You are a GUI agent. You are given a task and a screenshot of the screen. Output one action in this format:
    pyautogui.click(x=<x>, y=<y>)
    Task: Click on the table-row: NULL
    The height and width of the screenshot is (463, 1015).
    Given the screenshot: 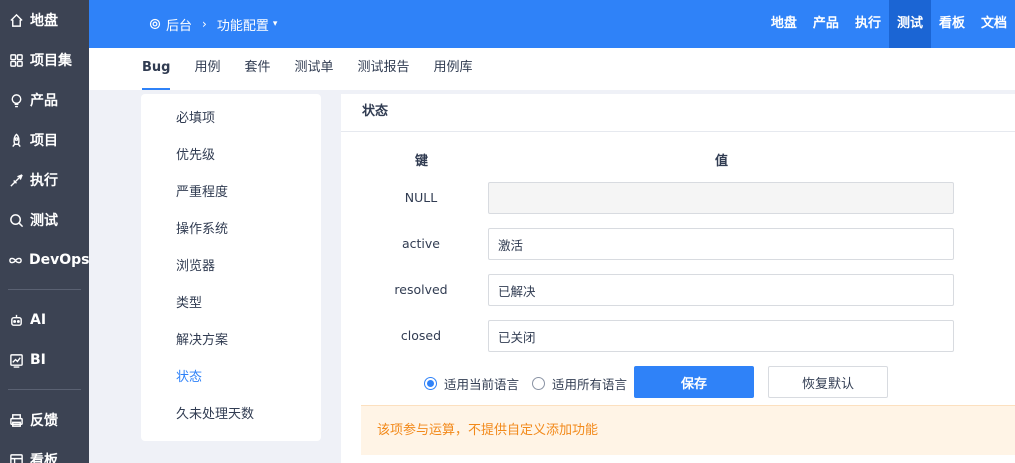 What is the action you would take?
    pyautogui.click(x=678, y=199)
    